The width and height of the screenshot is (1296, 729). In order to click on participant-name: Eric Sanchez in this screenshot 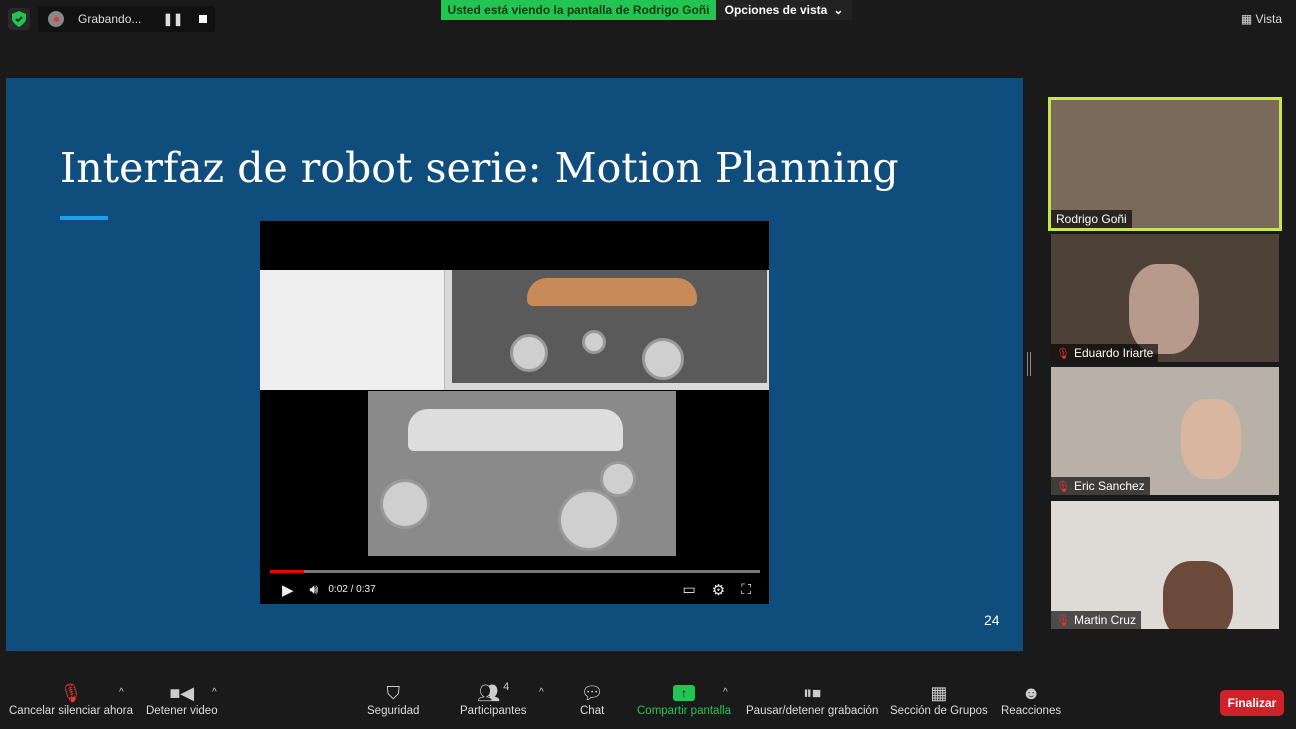, I will do `click(1109, 486)`.